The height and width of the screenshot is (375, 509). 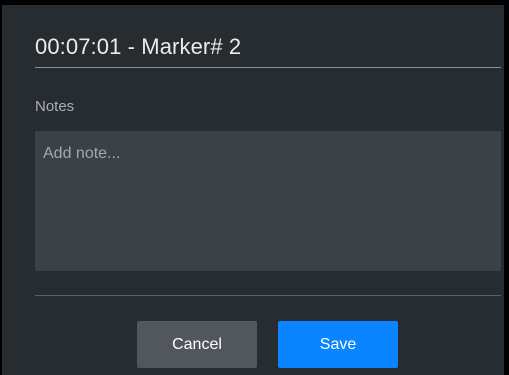 What do you see at coordinates (197, 344) in the screenshot?
I see `cancel-button: Cancel` at bounding box center [197, 344].